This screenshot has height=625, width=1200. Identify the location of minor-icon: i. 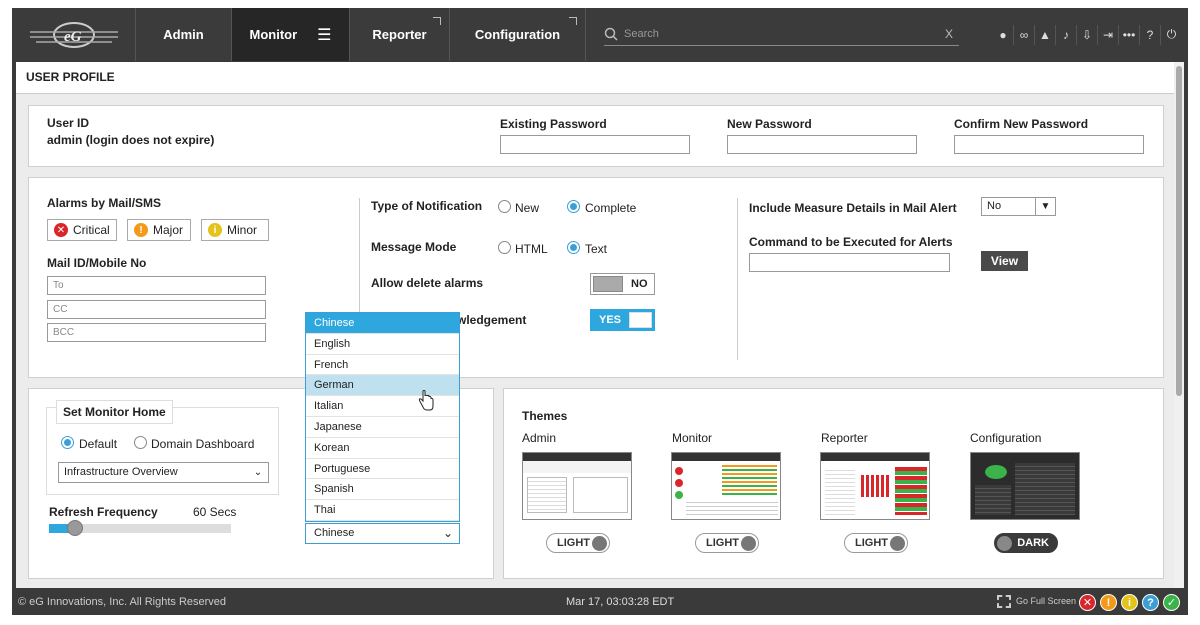
(215, 230).